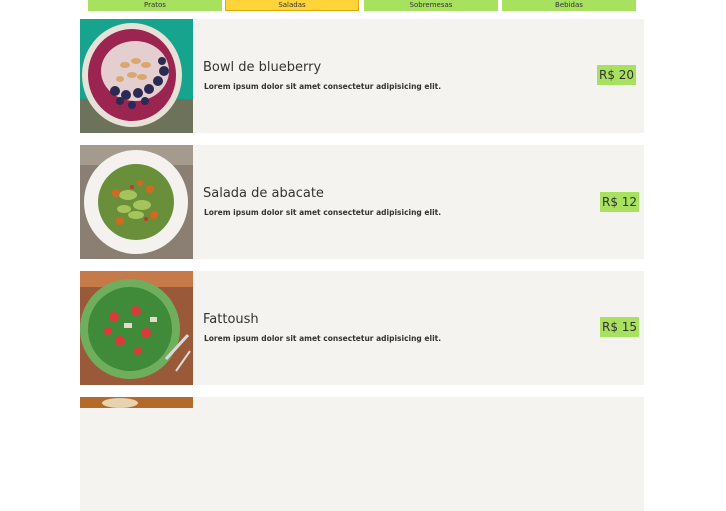 The image size is (726, 511). I want to click on tab-bebidas: Bebidas, so click(569, 5).